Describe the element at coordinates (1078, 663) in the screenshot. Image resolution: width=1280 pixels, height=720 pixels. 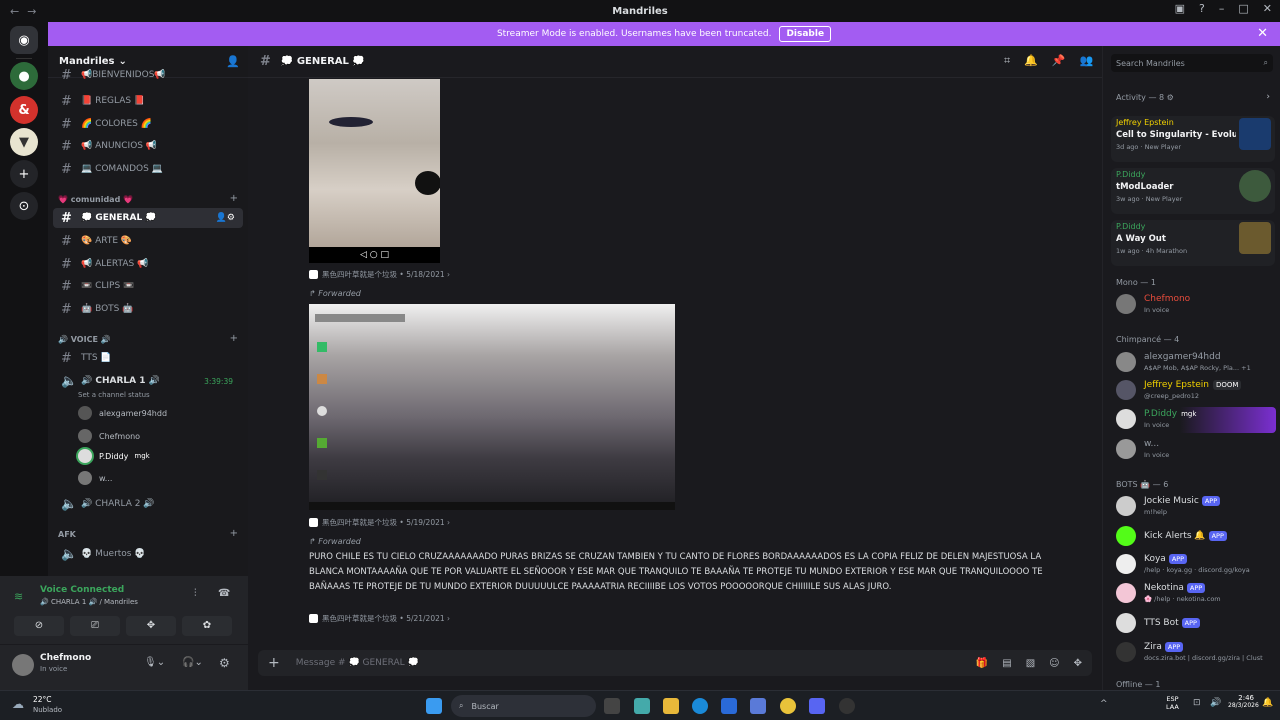
I see `apps-icon: ✥` at that location.